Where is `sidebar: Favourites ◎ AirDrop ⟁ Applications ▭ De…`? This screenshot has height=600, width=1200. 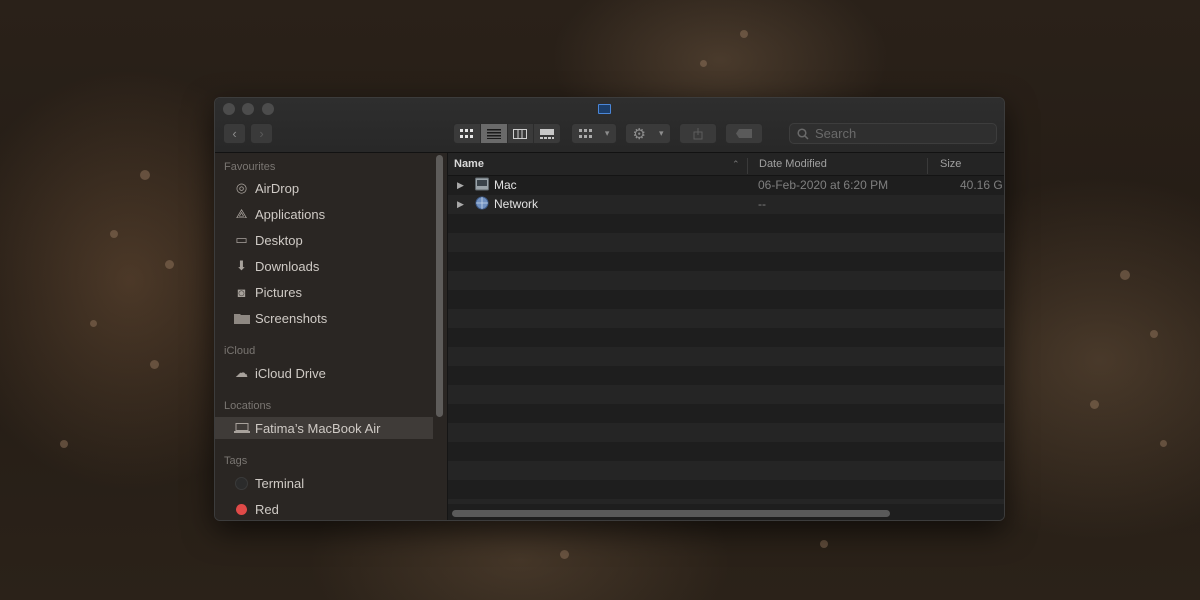
sidebar: Favourites ◎ AirDrop ⟁ Applications ▭ De… is located at coordinates (331, 336).